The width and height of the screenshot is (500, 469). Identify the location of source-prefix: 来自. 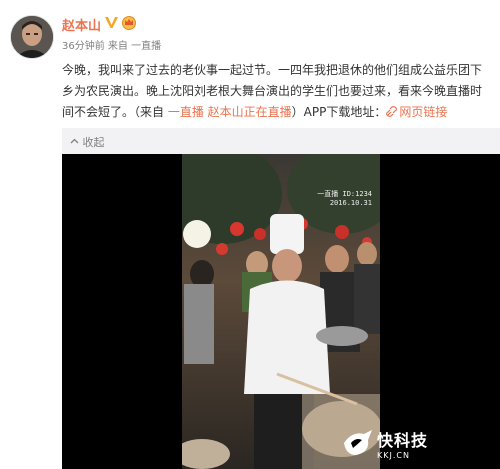
(117, 46).